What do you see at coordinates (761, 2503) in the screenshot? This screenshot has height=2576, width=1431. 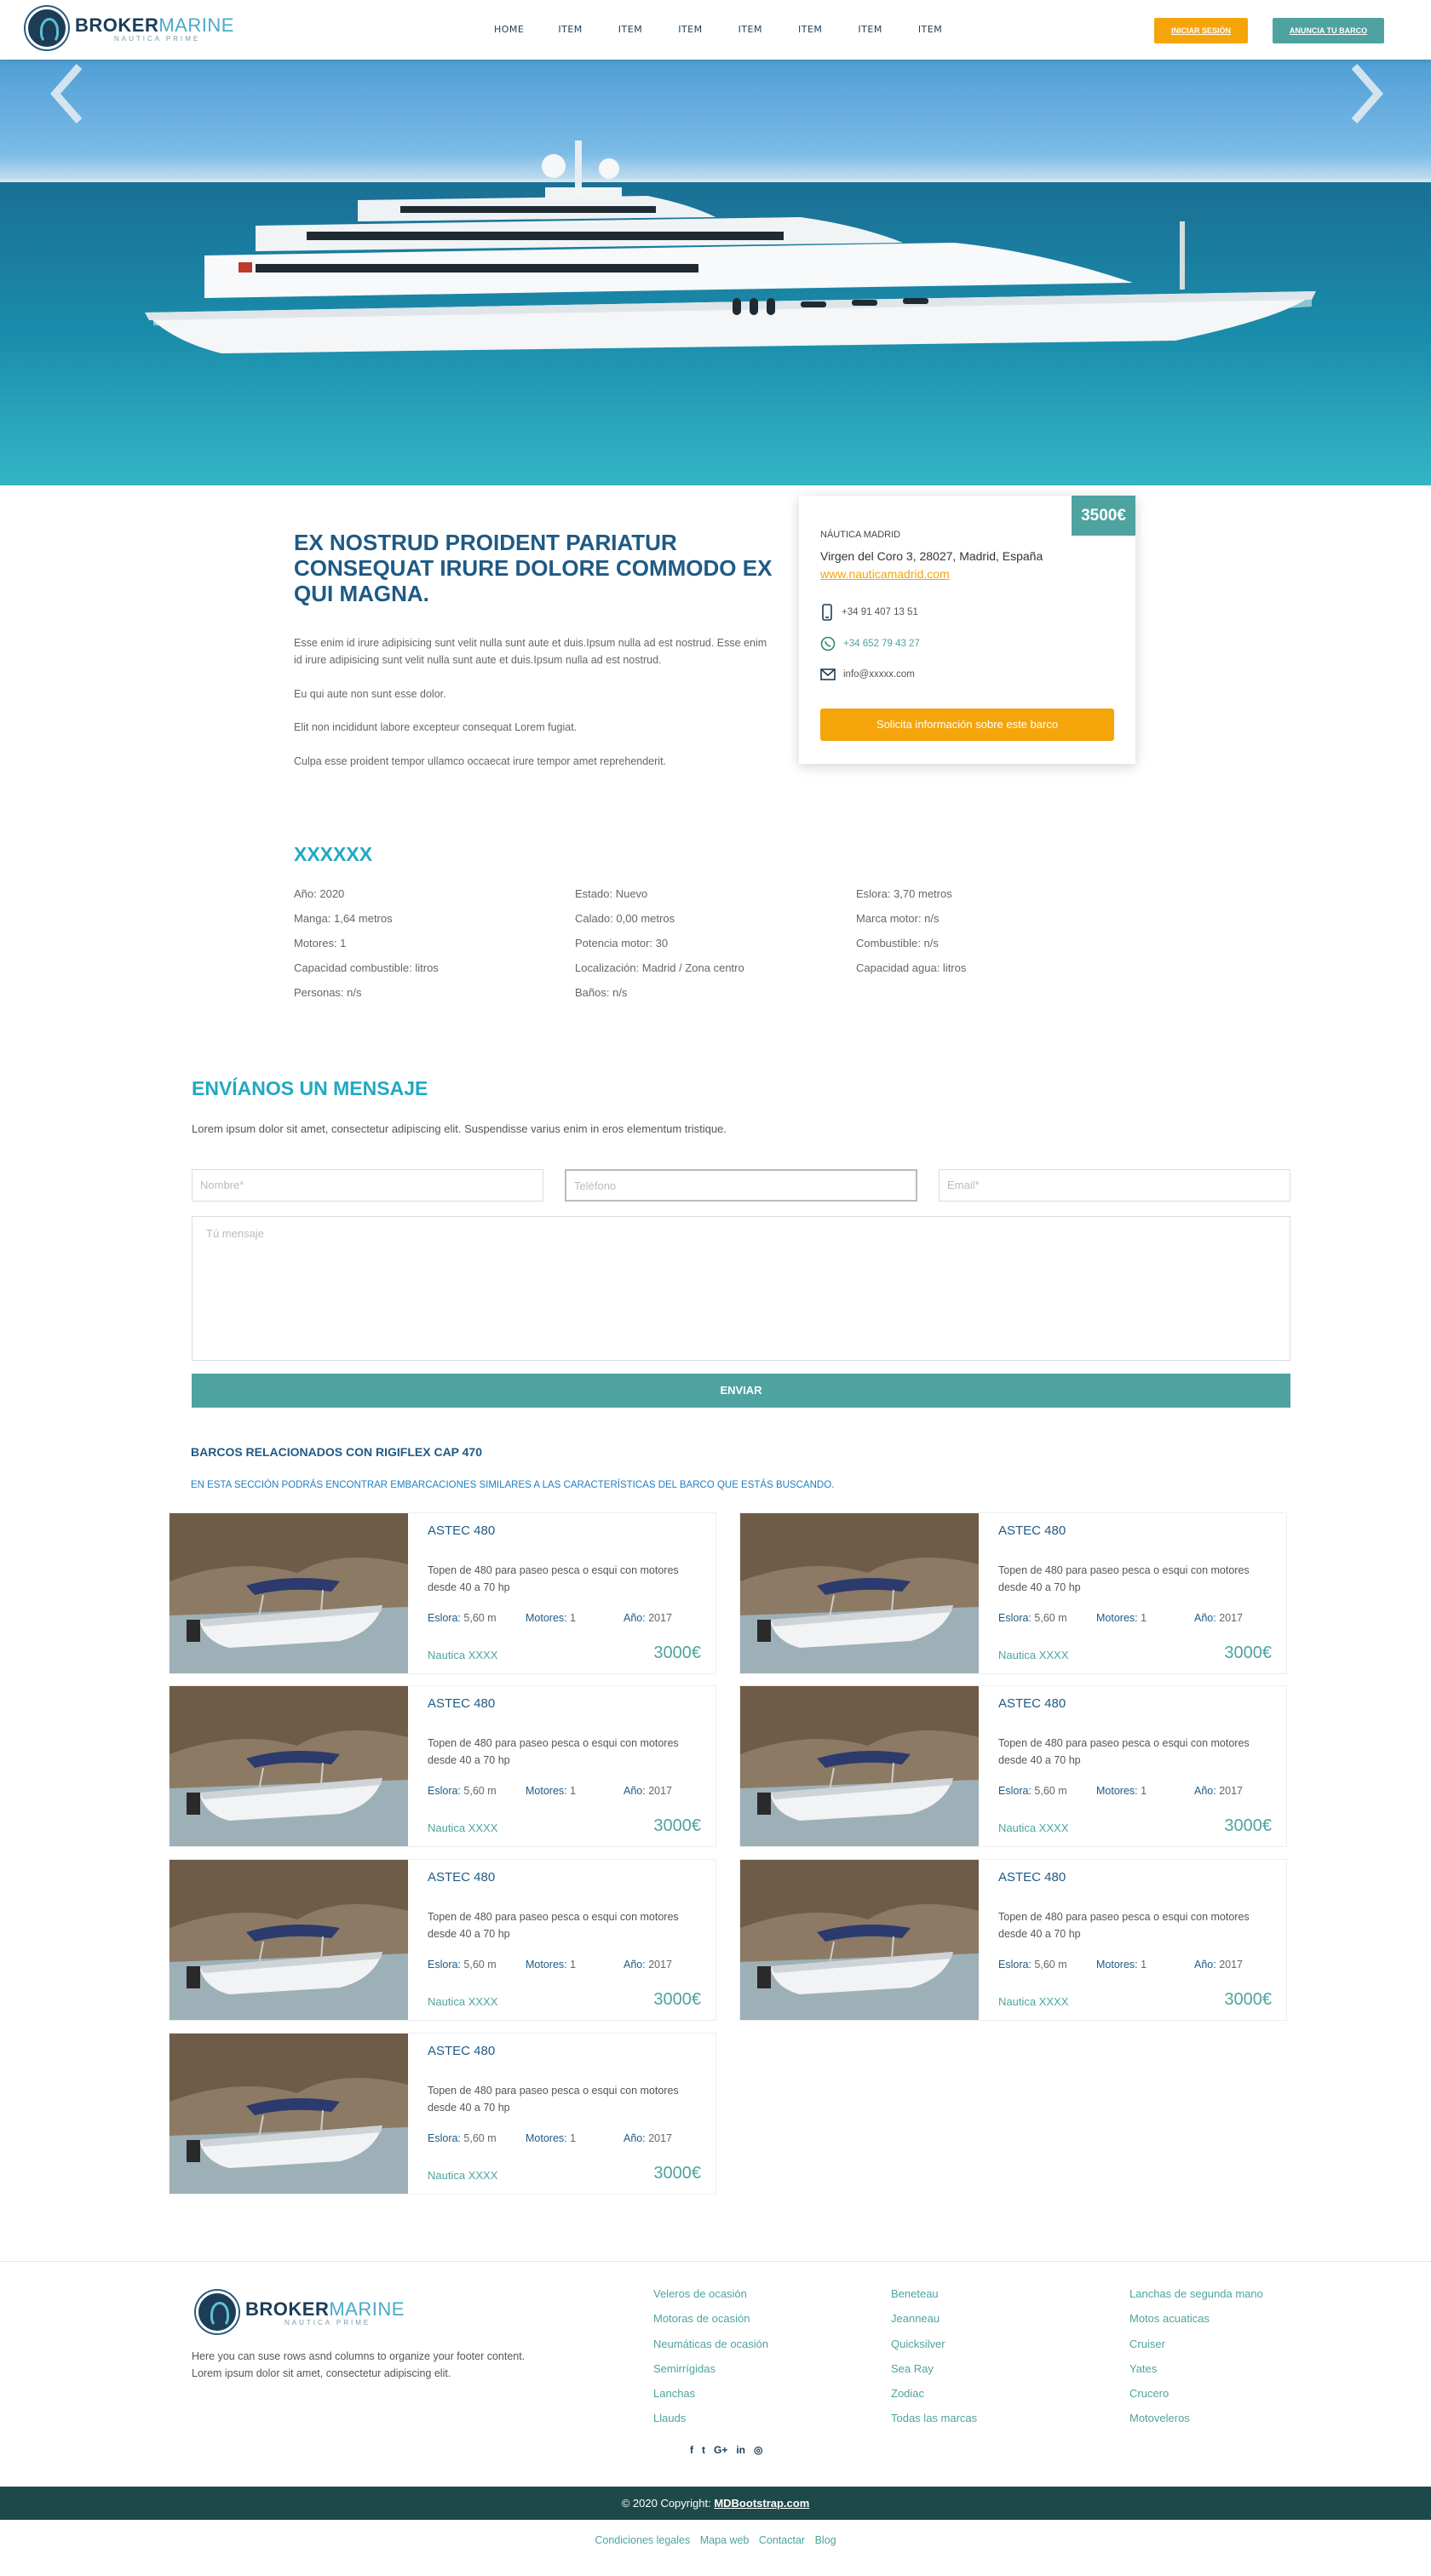 I see `copyright-link: MDBootstrap.com` at bounding box center [761, 2503].